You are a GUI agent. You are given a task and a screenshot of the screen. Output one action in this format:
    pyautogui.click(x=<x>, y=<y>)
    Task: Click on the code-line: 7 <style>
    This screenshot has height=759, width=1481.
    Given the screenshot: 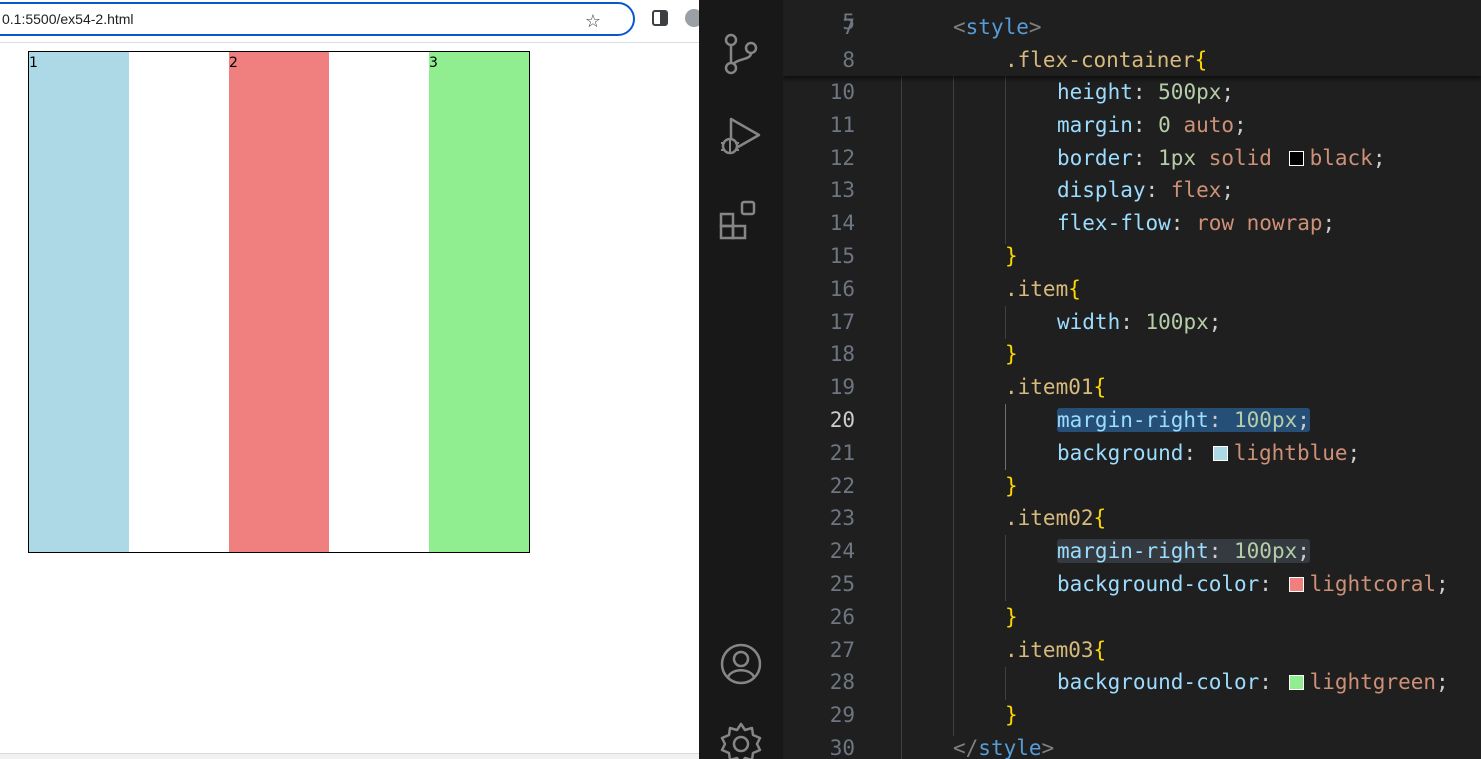 What is the action you would take?
    pyautogui.click(x=1132, y=27)
    